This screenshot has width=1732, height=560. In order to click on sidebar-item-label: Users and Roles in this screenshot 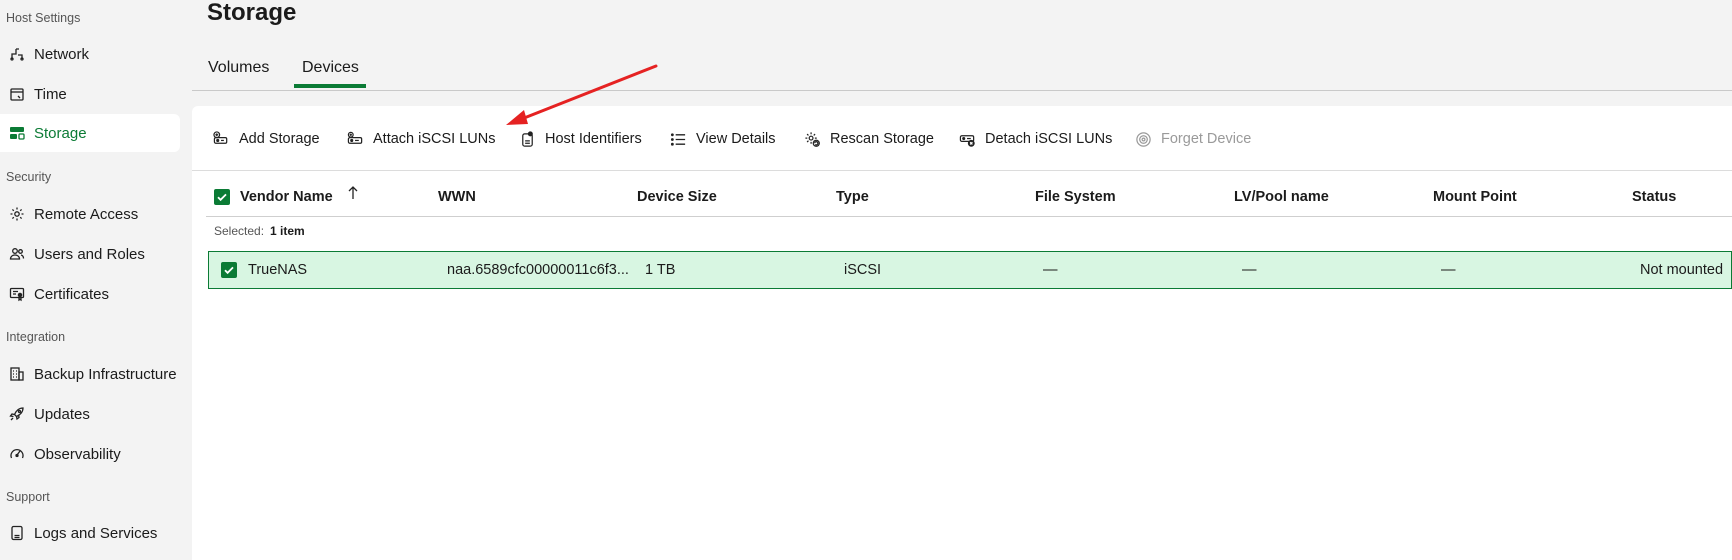, I will do `click(89, 254)`.